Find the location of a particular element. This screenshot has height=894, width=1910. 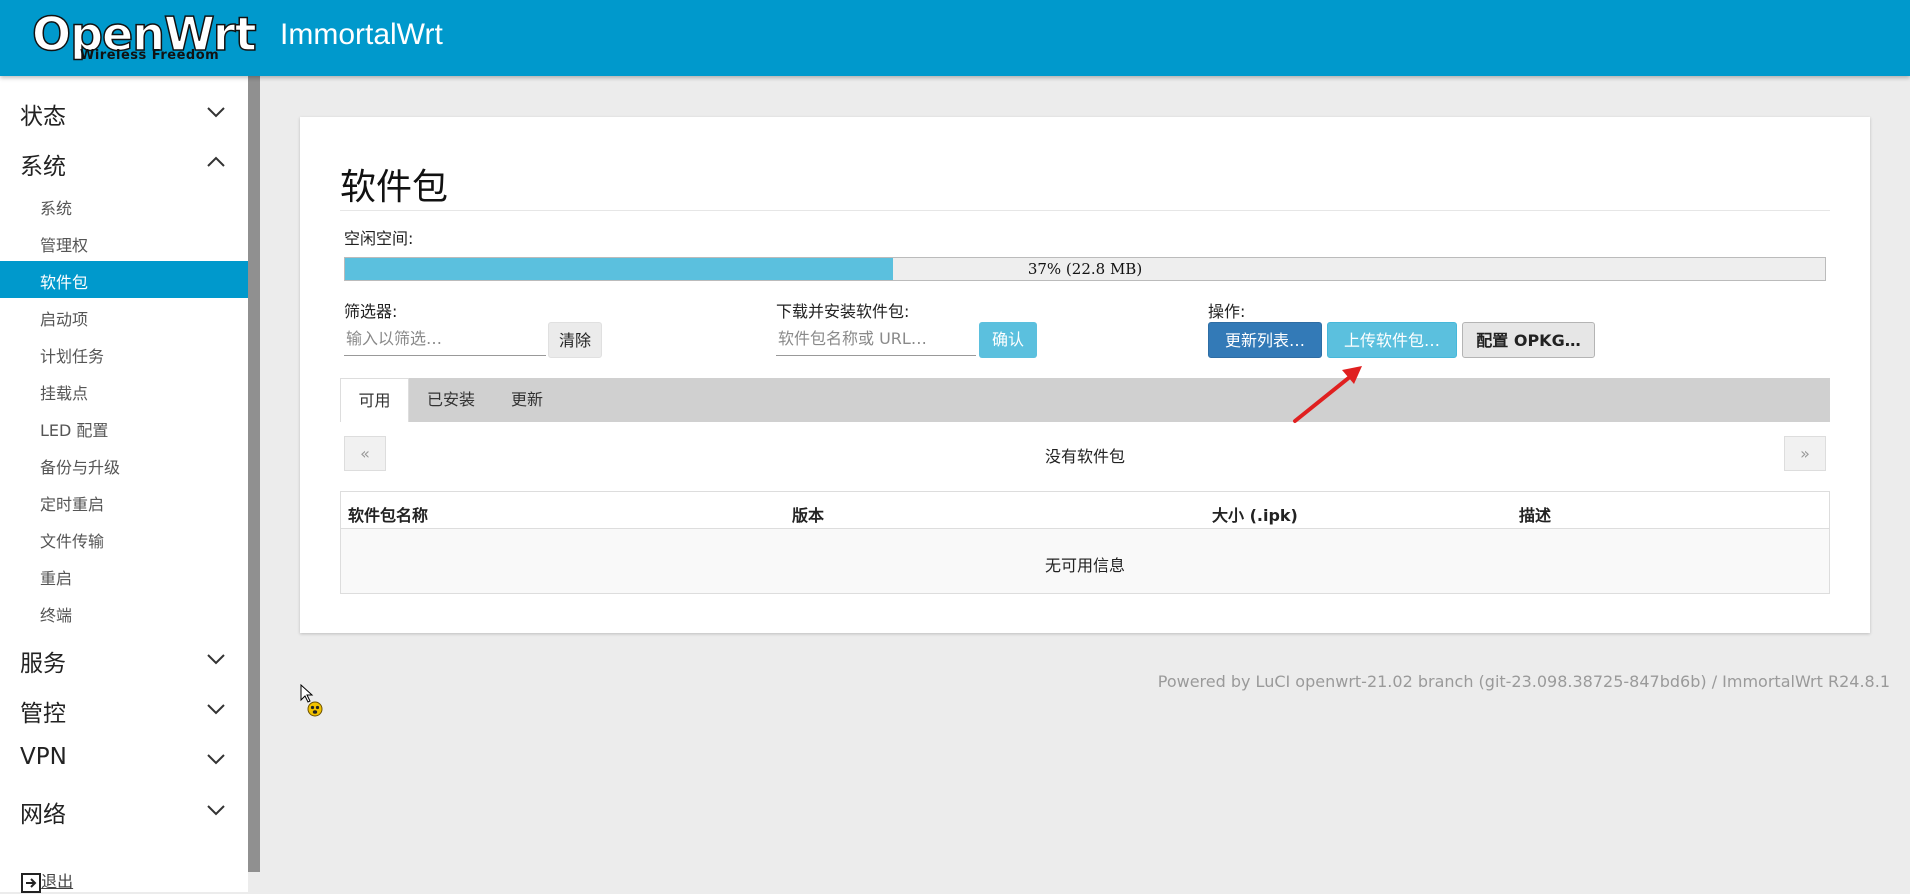

clear-button: 清除 is located at coordinates (575, 340).